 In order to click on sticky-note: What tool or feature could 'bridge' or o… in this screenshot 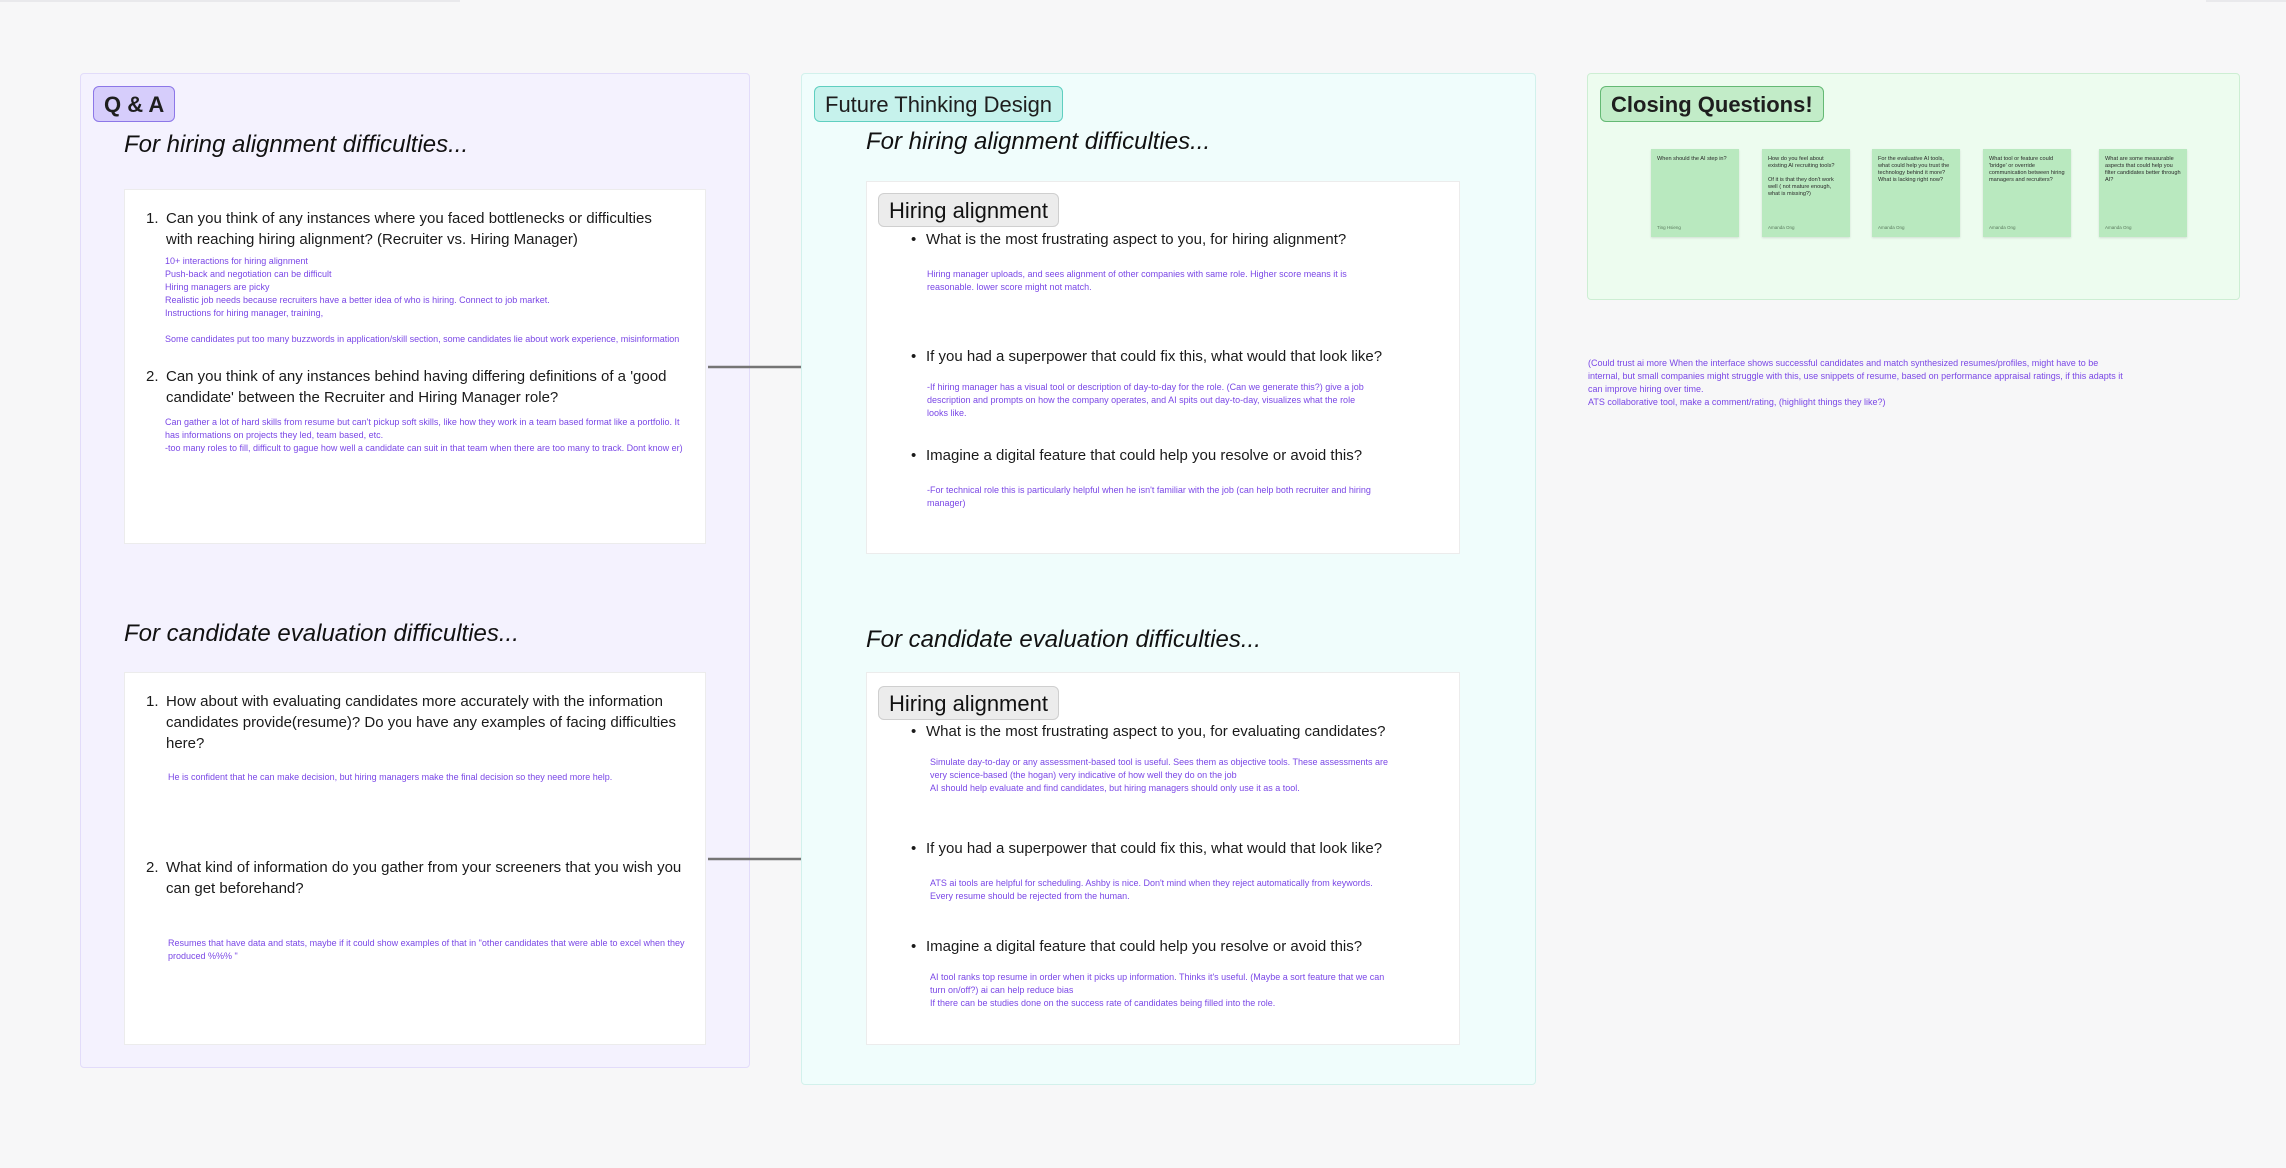, I will do `click(2027, 193)`.